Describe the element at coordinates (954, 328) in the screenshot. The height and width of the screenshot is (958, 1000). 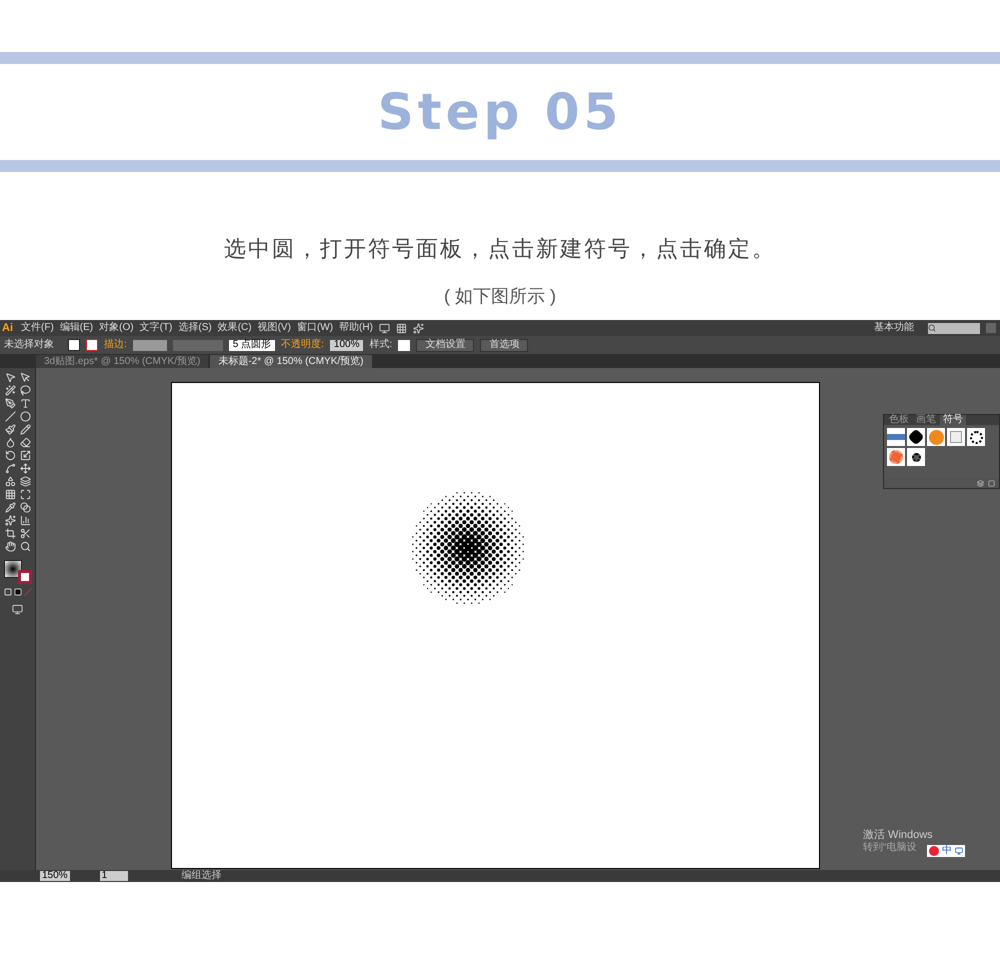
I see `search-field` at that location.